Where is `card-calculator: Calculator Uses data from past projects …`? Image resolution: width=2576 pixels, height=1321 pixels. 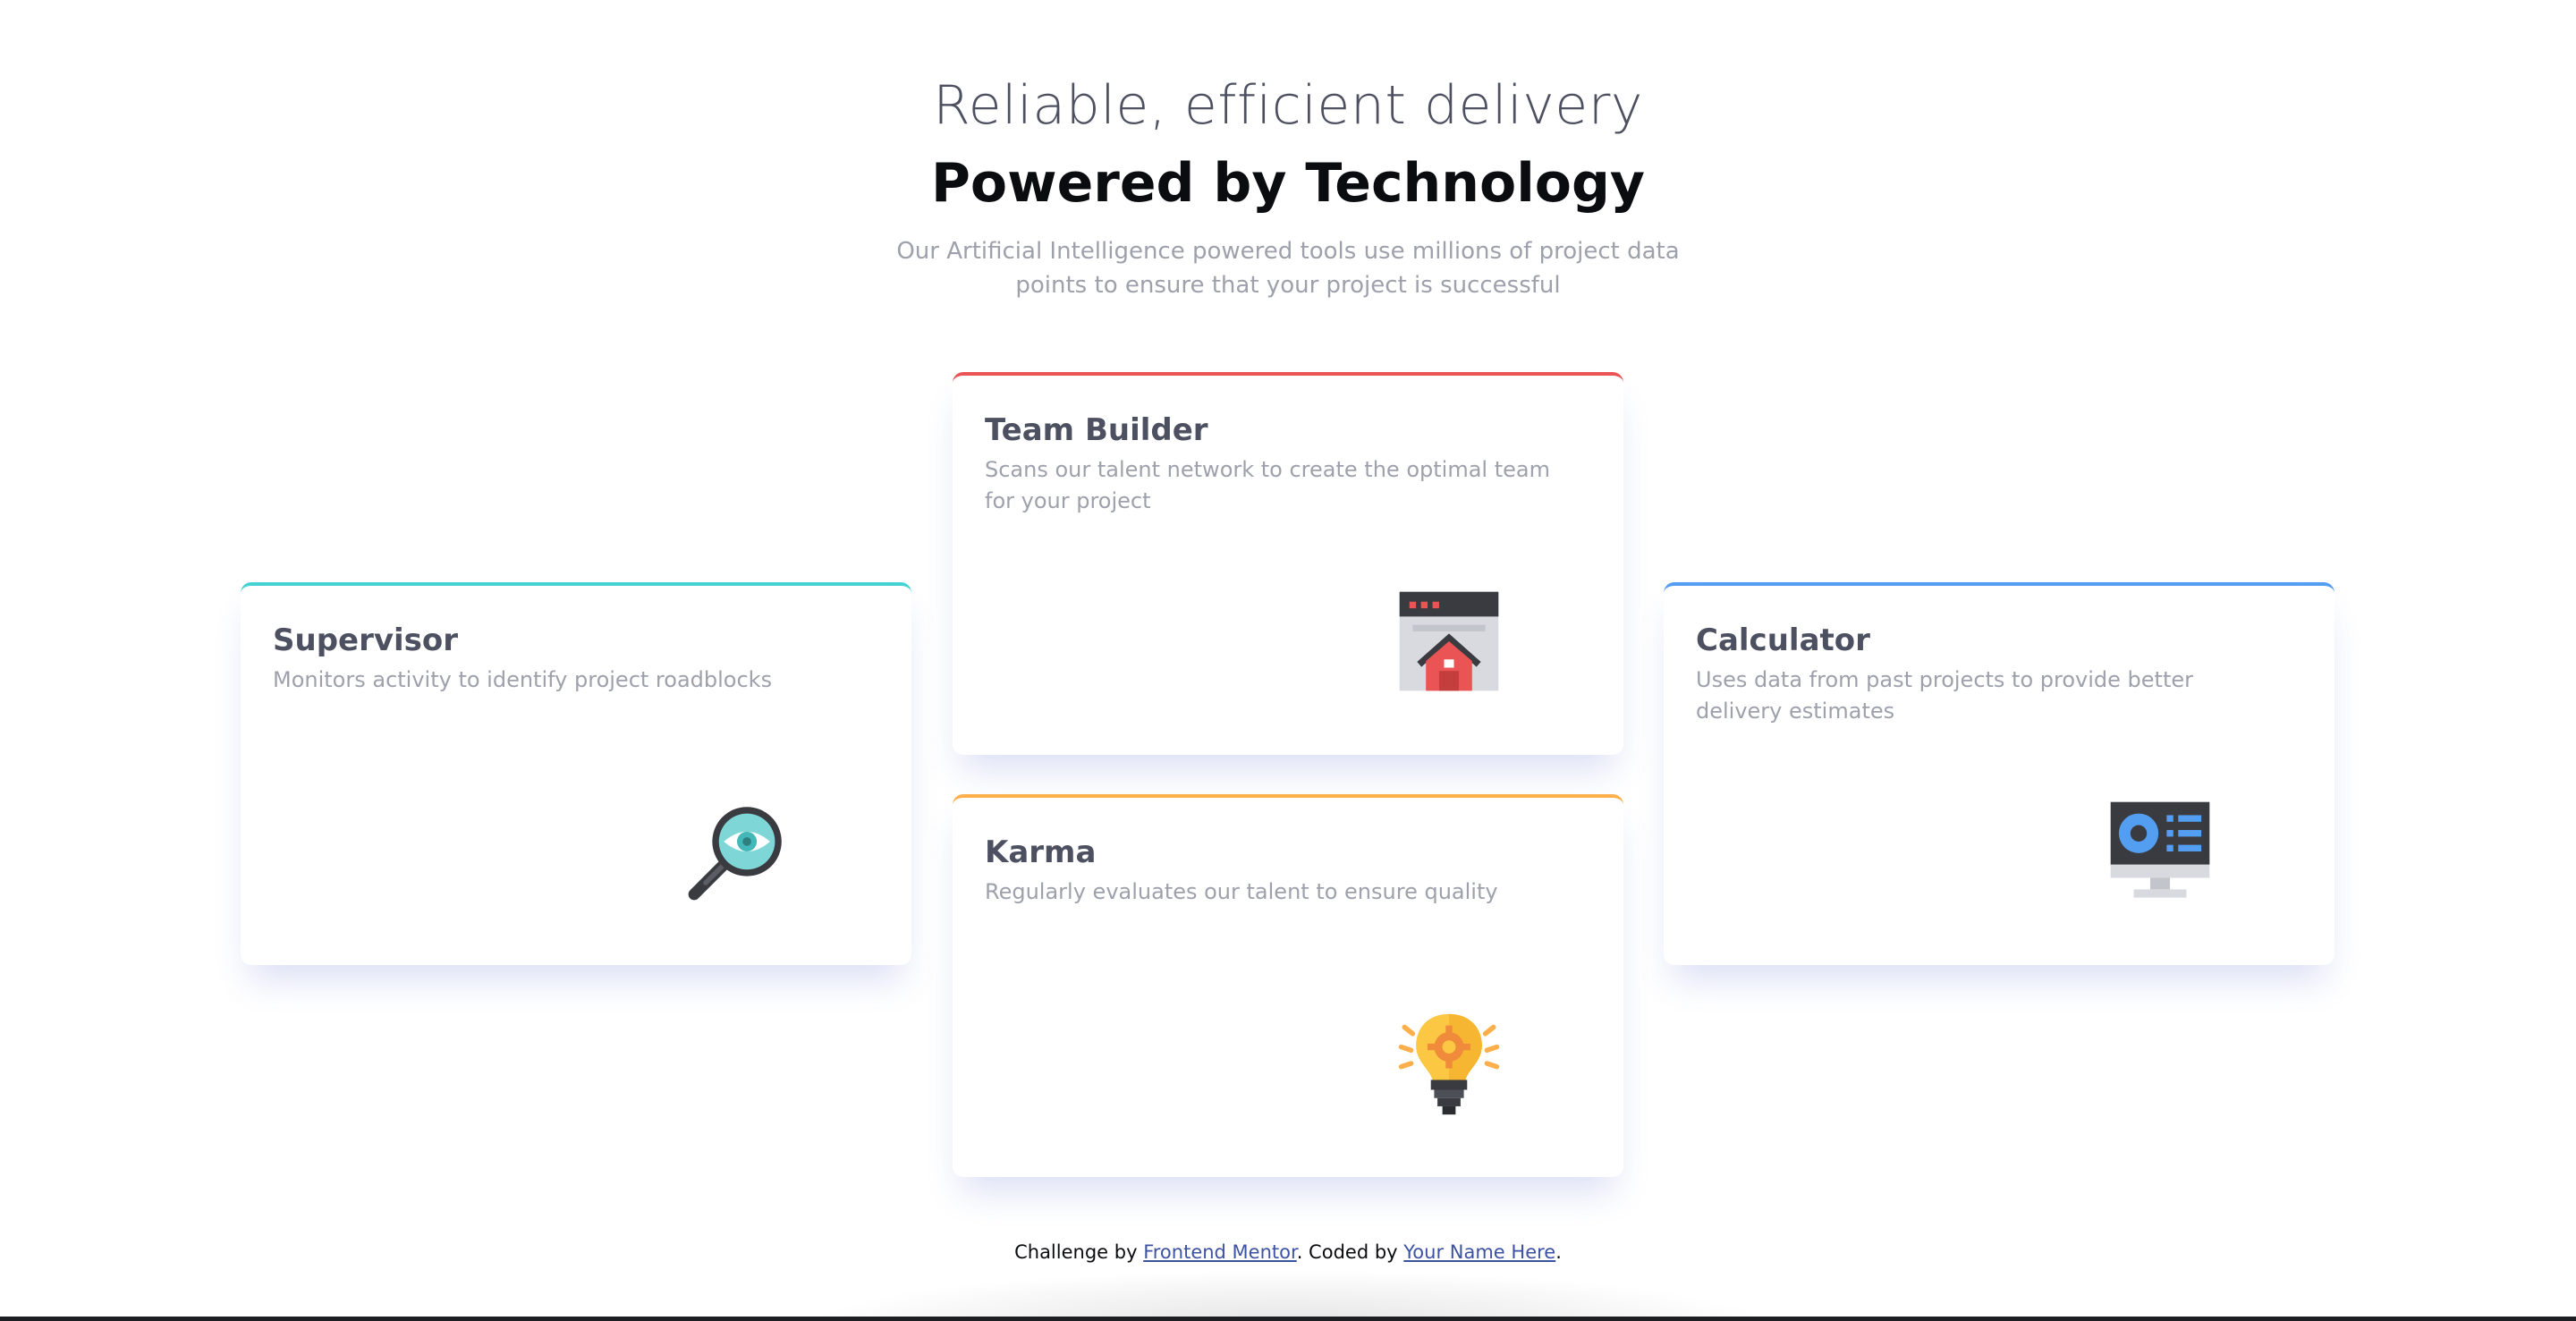 card-calculator: Calculator Uses data from past projects … is located at coordinates (1999, 773).